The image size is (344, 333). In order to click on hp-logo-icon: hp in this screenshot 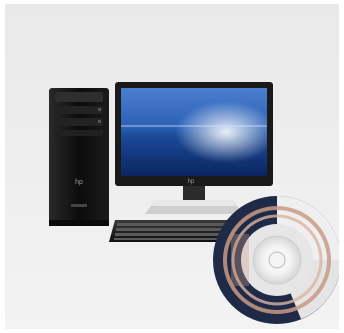, I will do `click(79, 182)`.